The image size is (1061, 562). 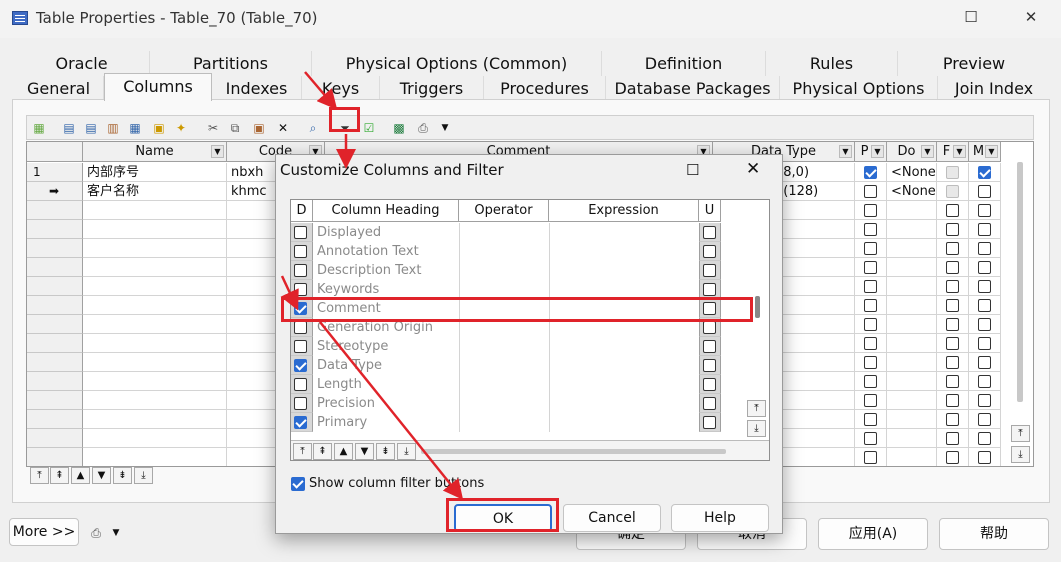 I want to click on move-bottom-icon: ⤓, so click(x=143, y=475).